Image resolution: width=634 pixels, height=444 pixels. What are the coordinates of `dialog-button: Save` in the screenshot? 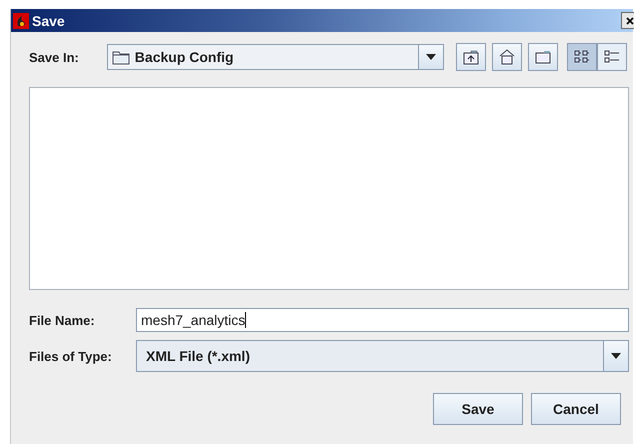 It's located at (478, 409).